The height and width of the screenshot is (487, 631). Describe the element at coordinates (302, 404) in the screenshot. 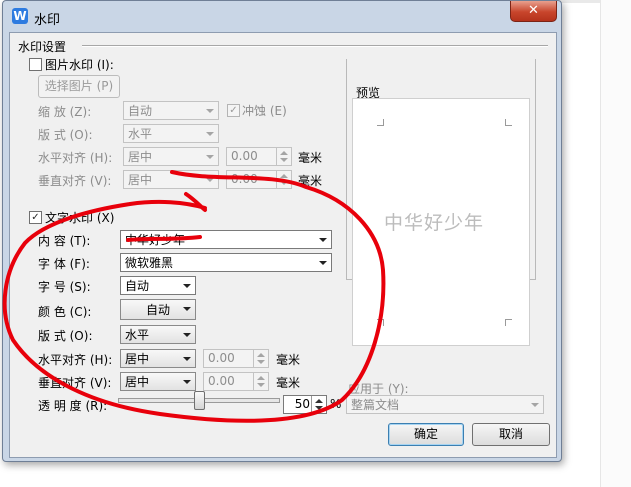

I see `transparency-value: 50` at that location.